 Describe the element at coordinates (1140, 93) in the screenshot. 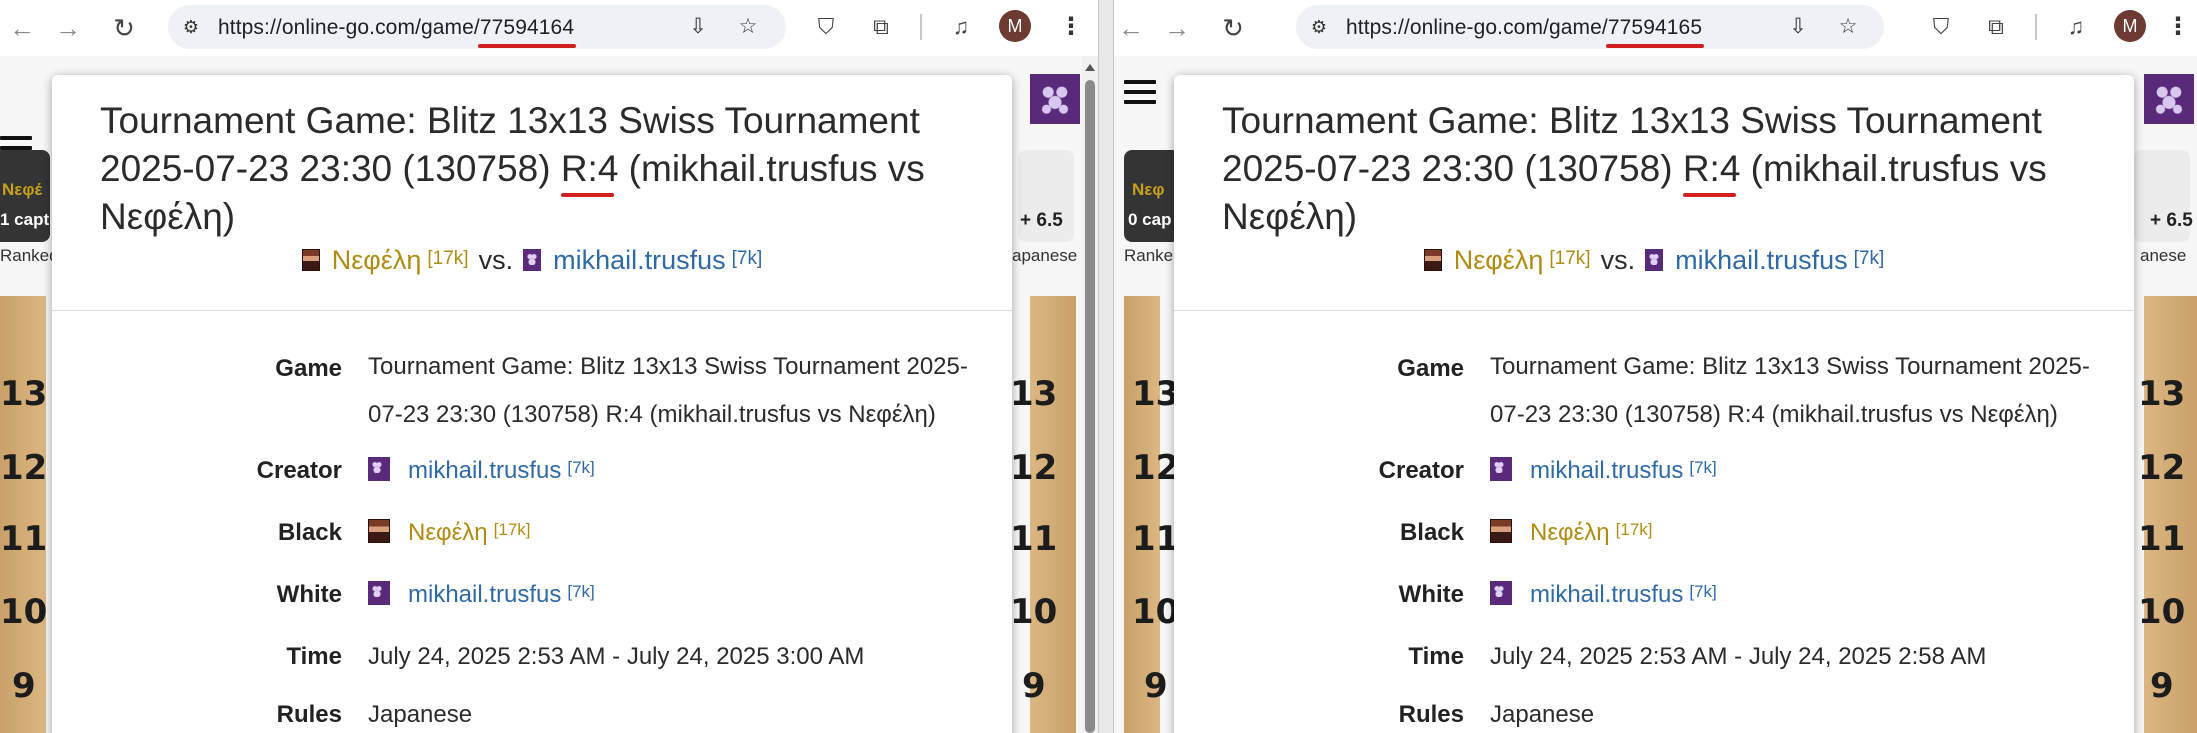

I see `hamburger-menu-icon` at that location.